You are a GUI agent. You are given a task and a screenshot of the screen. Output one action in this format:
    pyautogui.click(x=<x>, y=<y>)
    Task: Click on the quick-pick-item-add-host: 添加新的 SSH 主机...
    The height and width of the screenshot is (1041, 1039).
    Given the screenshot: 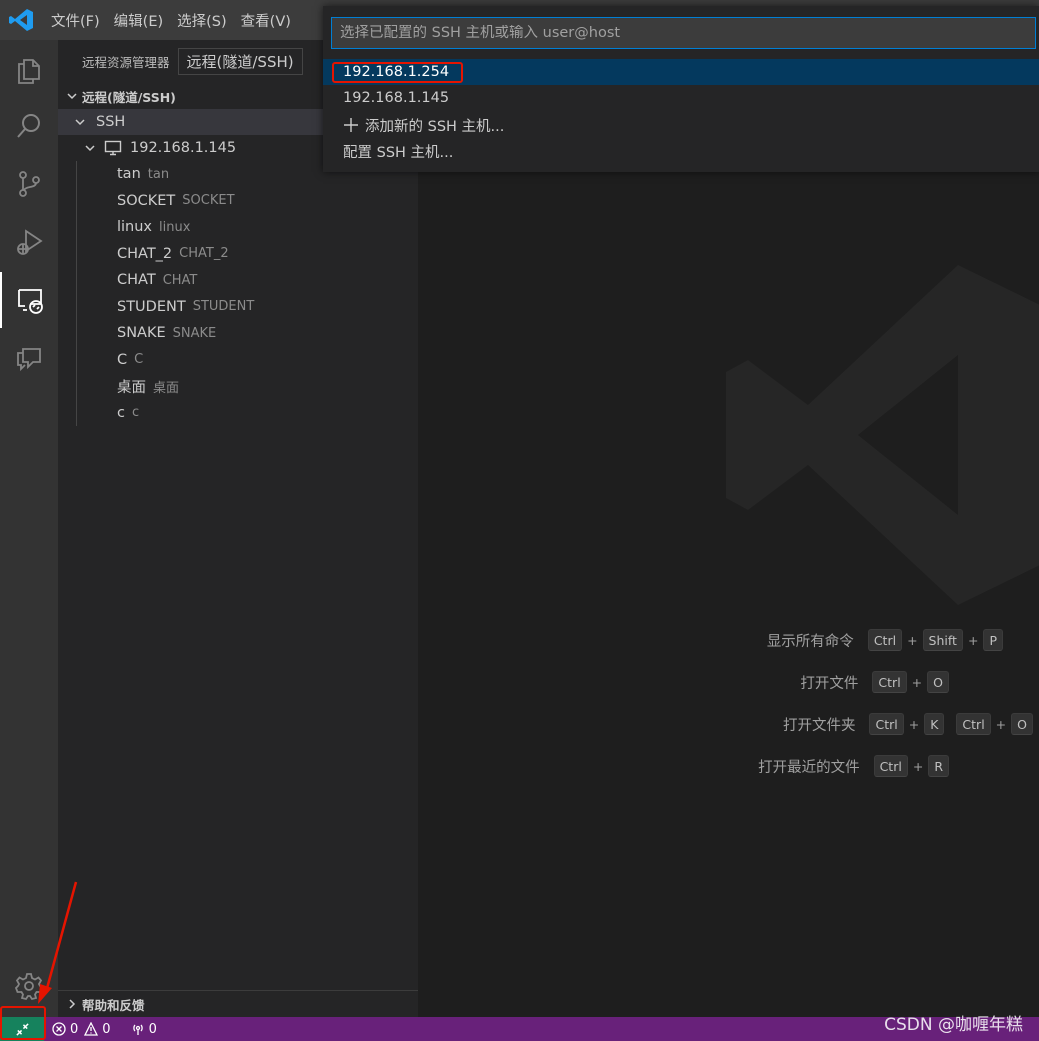 What is the action you would take?
    pyautogui.click(x=681, y=125)
    